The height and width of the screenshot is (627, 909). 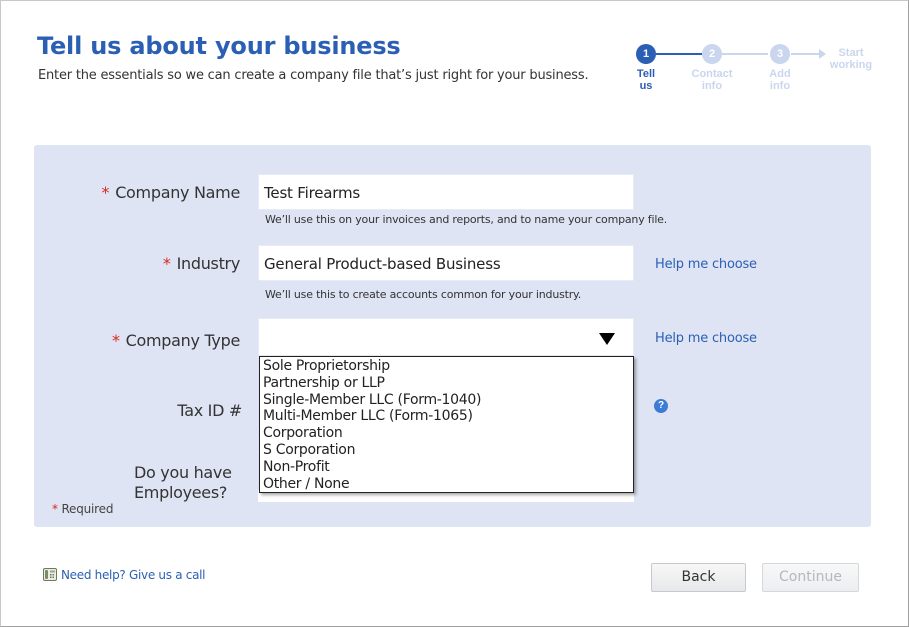 What do you see at coordinates (810, 577) in the screenshot?
I see `continue-button: Continue` at bounding box center [810, 577].